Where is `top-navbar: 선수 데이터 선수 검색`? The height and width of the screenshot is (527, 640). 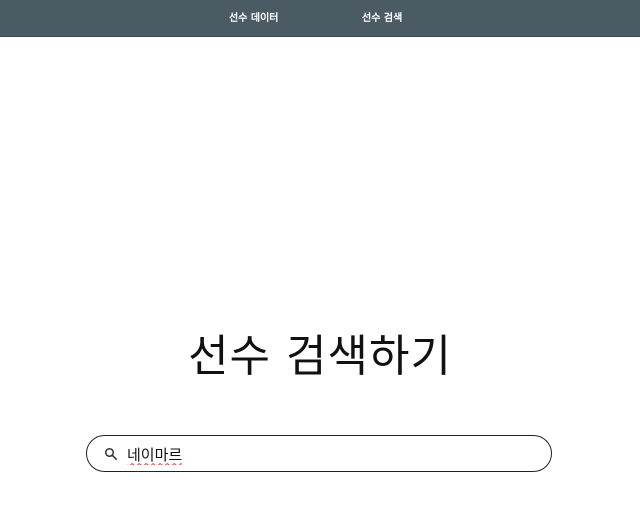 top-navbar: 선수 데이터 선수 검색 is located at coordinates (320, 18).